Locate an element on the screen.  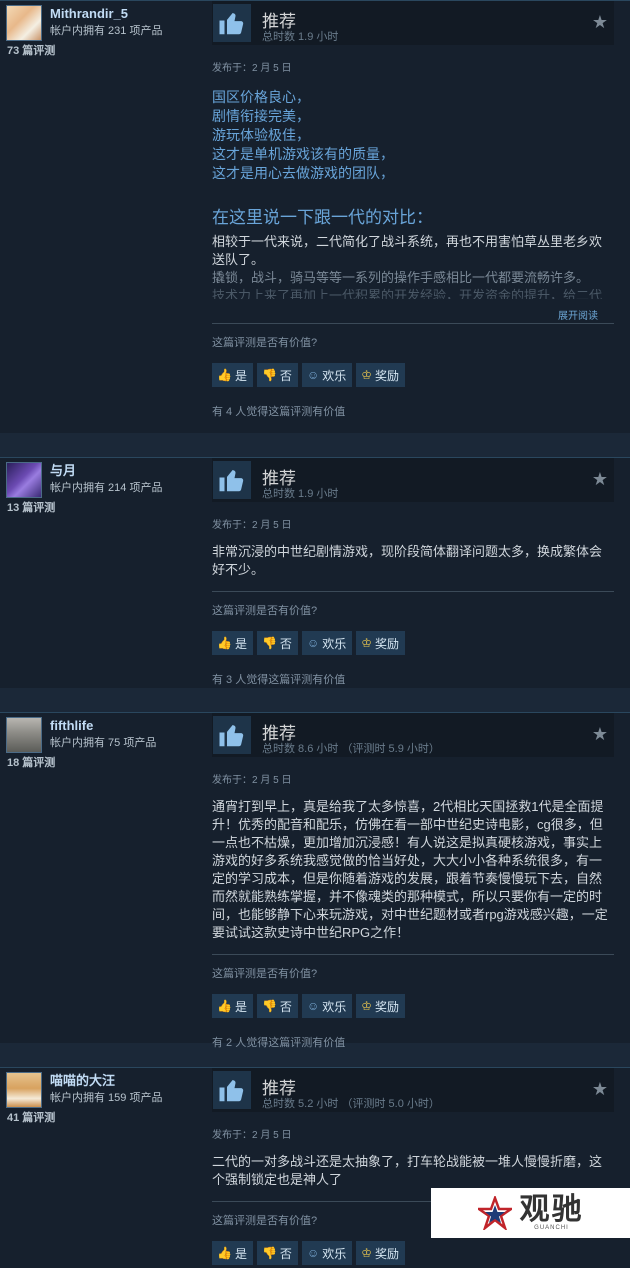
author-review-count: 13 篇评测 is located at coordinates (106, 506).